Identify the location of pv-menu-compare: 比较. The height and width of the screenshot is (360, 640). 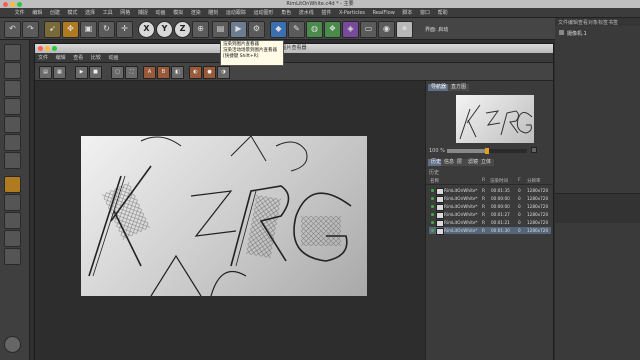
(96, 58).